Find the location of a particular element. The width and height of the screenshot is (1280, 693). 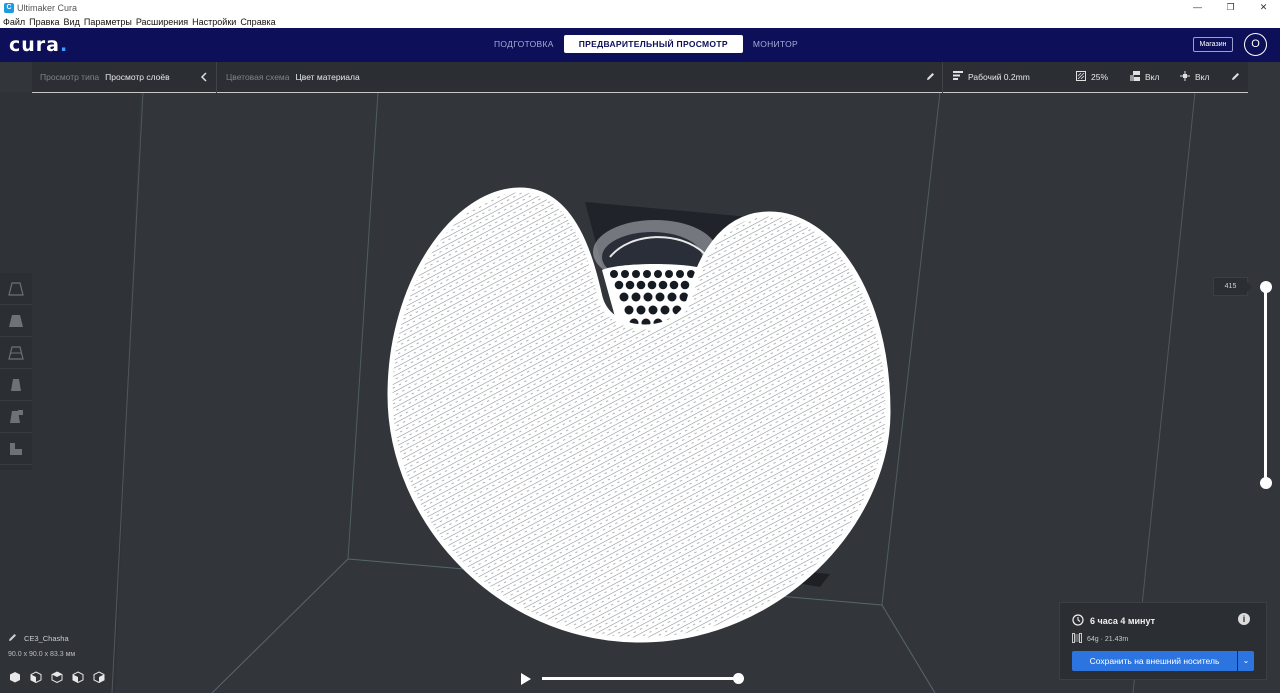

adhesion-setting: Вкл is located at coordinates (1194, 76).